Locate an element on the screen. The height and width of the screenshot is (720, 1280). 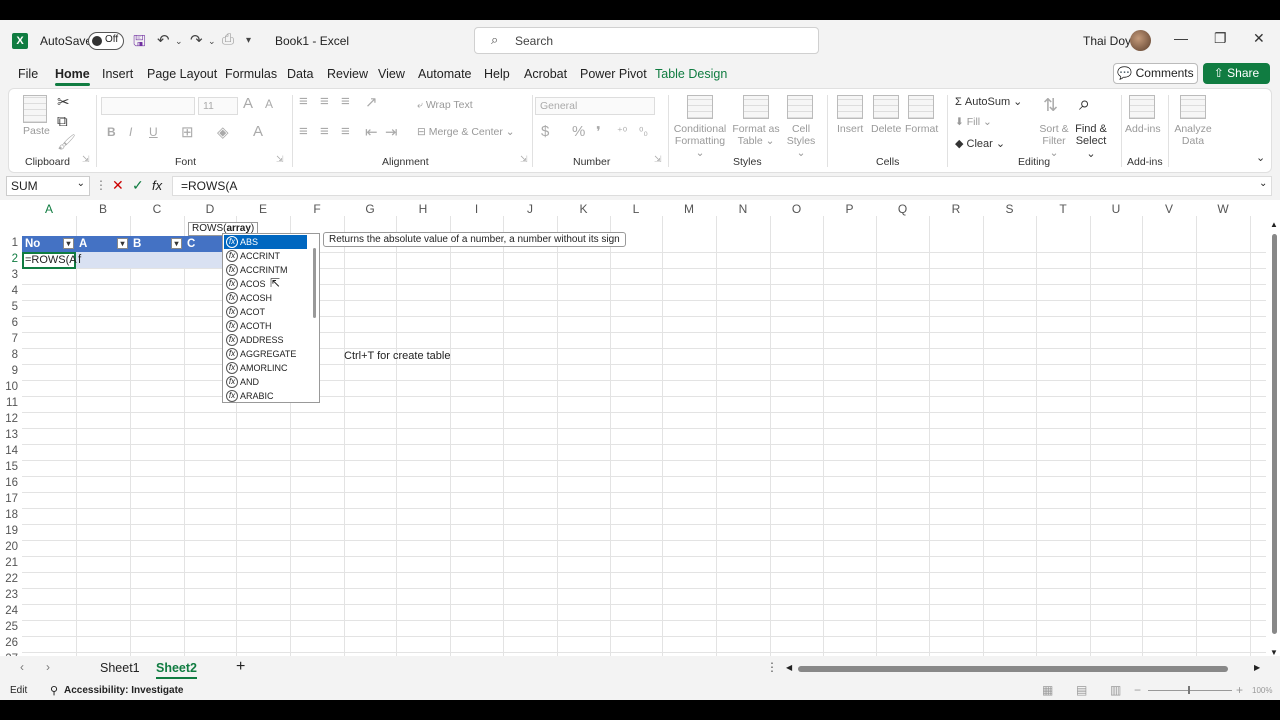
column-header-i: I is located at coordinates (476, 209).